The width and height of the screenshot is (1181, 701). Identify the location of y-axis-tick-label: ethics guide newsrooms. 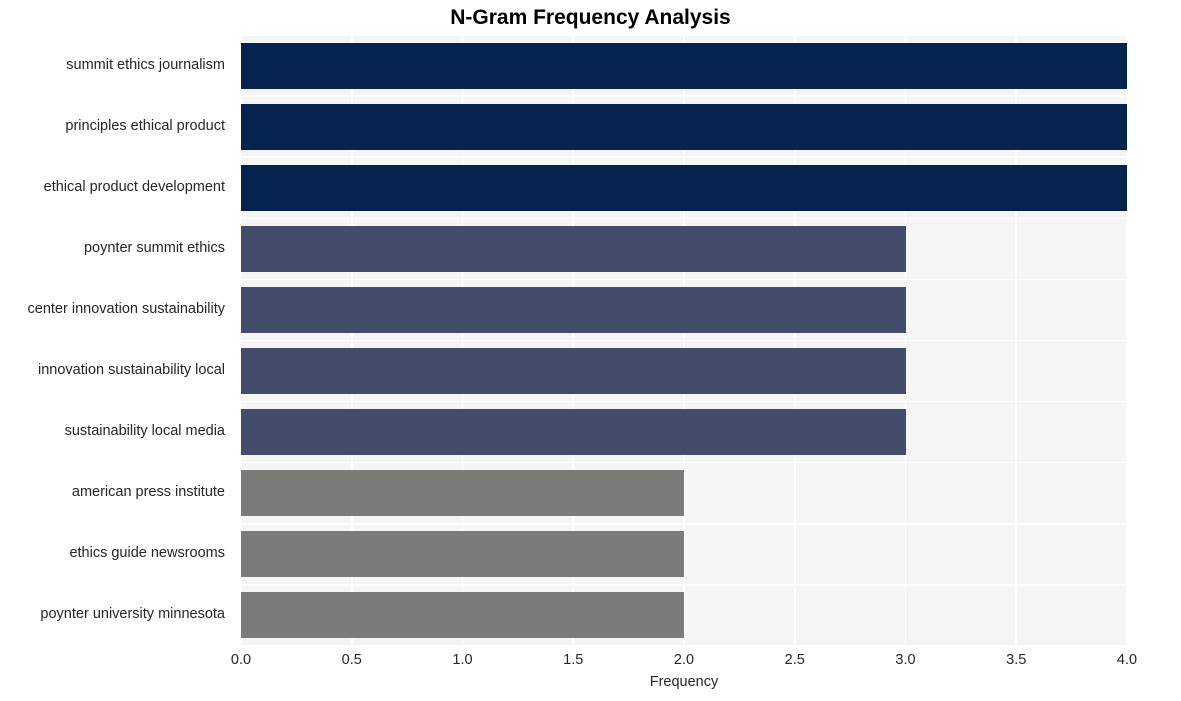
(147, 553).